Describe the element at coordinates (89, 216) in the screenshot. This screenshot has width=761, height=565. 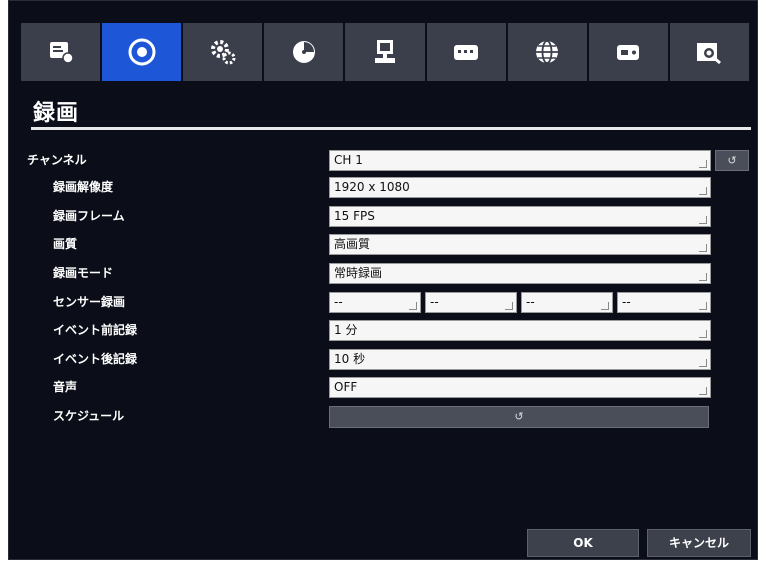
I see `frame-label: 録画フレーム` at that location.